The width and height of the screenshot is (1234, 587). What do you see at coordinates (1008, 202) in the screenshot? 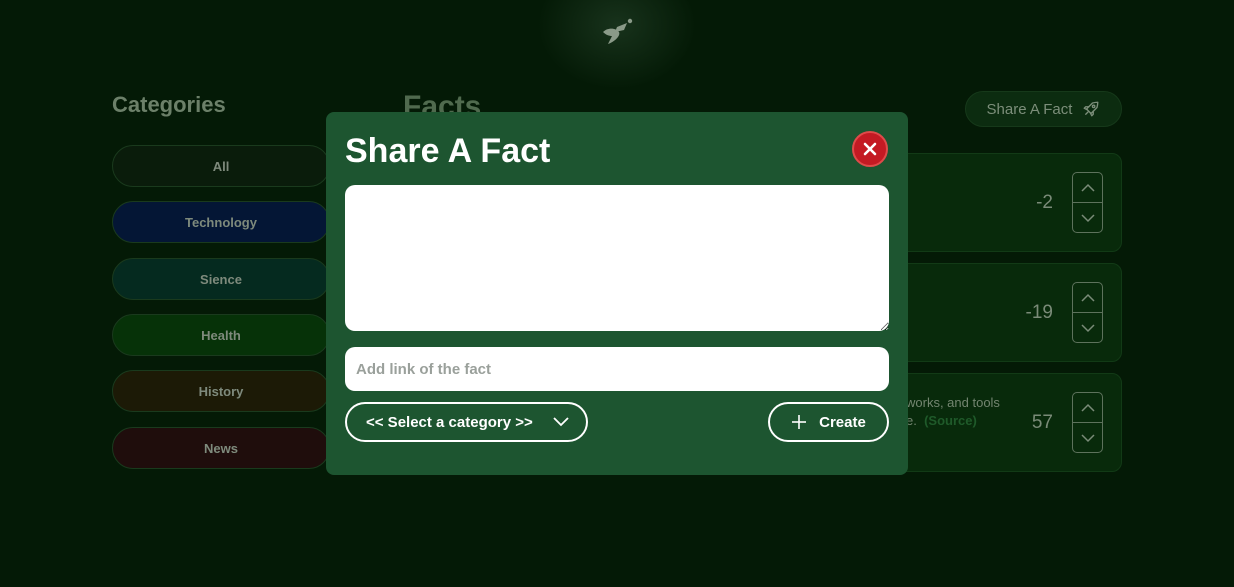
I see `fact-card: -2` at bounding box center [1008, 202].